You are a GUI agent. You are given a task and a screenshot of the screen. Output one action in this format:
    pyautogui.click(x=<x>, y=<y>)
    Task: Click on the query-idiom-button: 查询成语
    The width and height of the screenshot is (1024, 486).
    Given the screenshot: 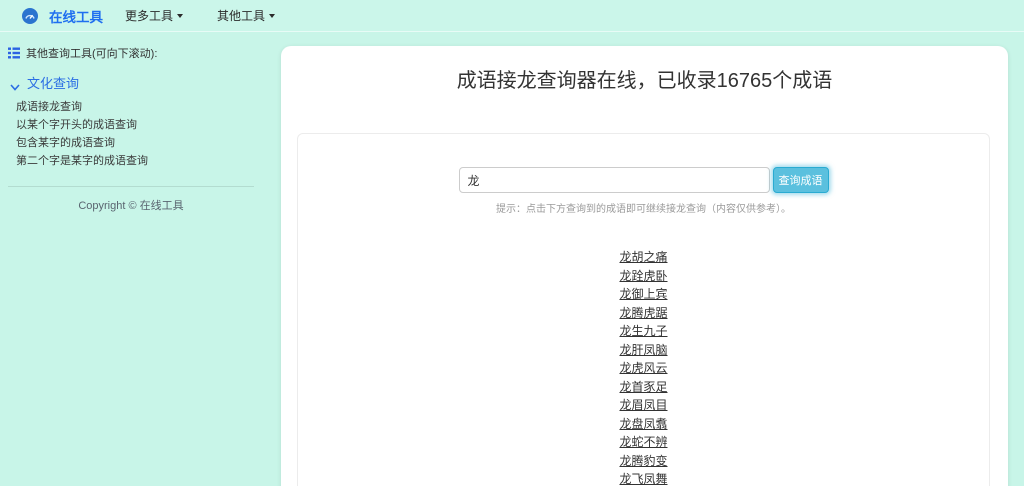 What is the action you would take?
    pyautogui.click(x=800, y=180)
    